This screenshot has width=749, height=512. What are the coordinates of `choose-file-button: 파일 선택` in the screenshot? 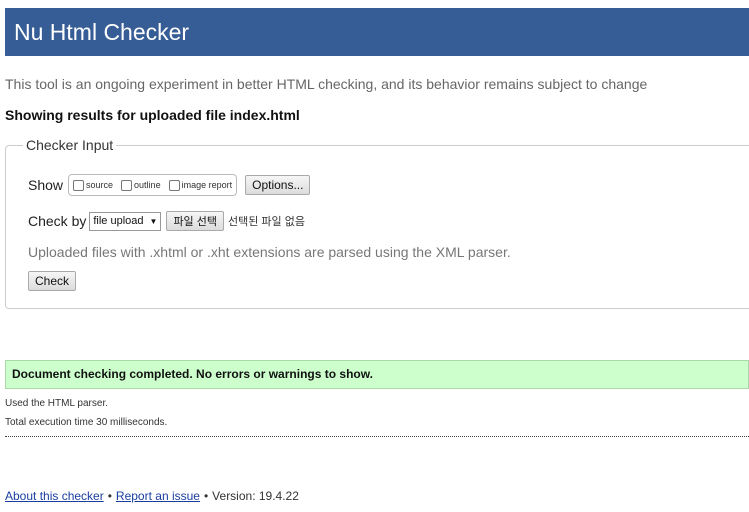 It's located at (195, 221).